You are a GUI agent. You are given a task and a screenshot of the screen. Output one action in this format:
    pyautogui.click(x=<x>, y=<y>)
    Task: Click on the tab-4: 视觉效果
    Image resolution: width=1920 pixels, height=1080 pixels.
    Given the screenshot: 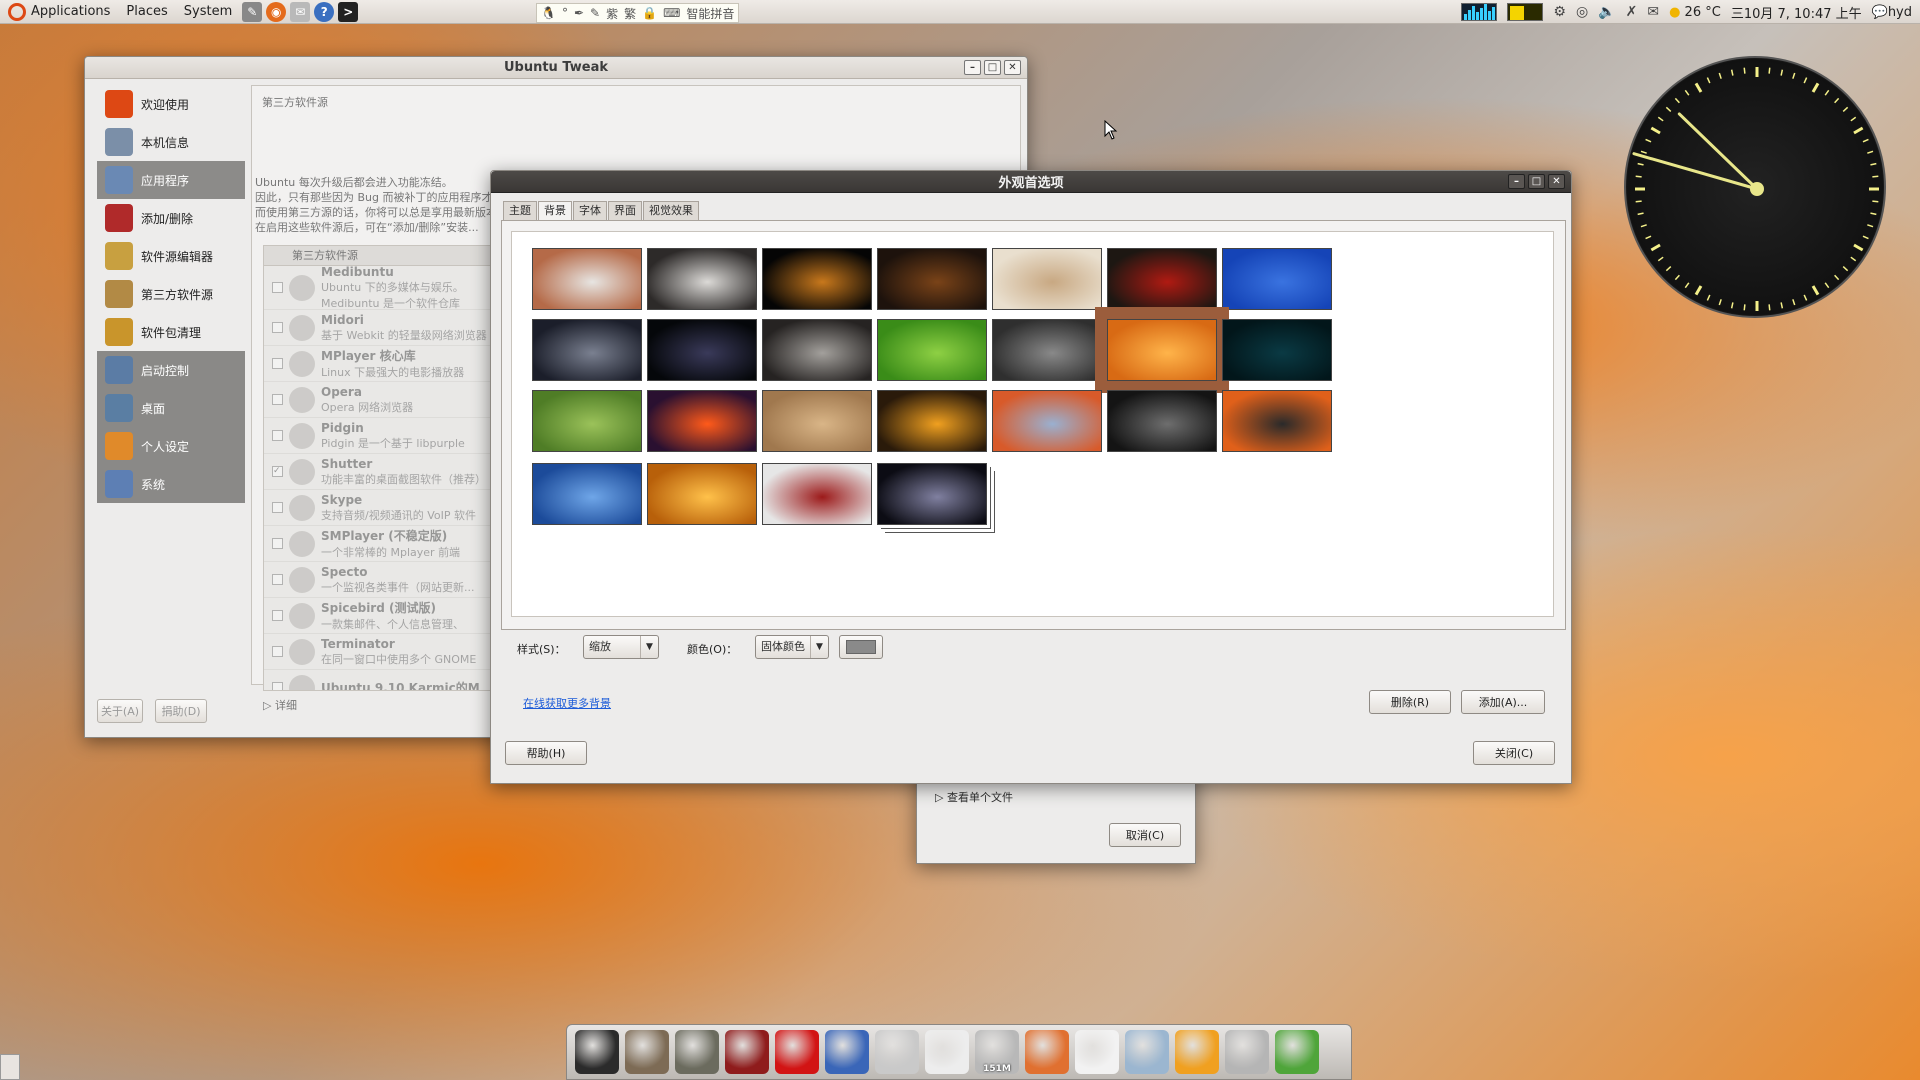 What is the action you would take?
    pyautogui.click(x=671, y=211)
    